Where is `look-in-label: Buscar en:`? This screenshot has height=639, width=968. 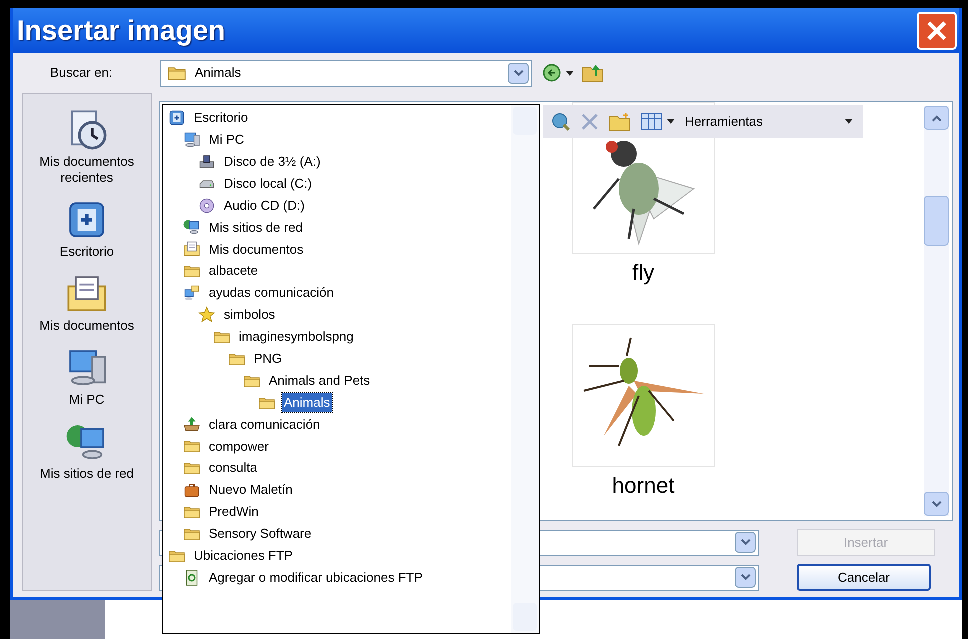
look-in-label: Buscar en: is located at coordinates (81, 73).